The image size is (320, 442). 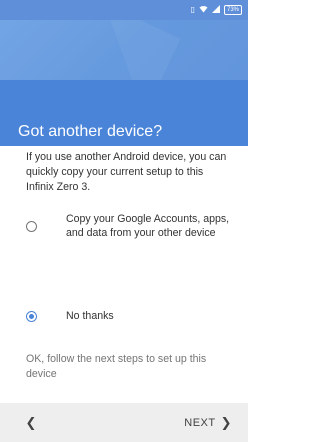 I want to click on chevron-left-icon: ❮, so click(x=31, y=422).